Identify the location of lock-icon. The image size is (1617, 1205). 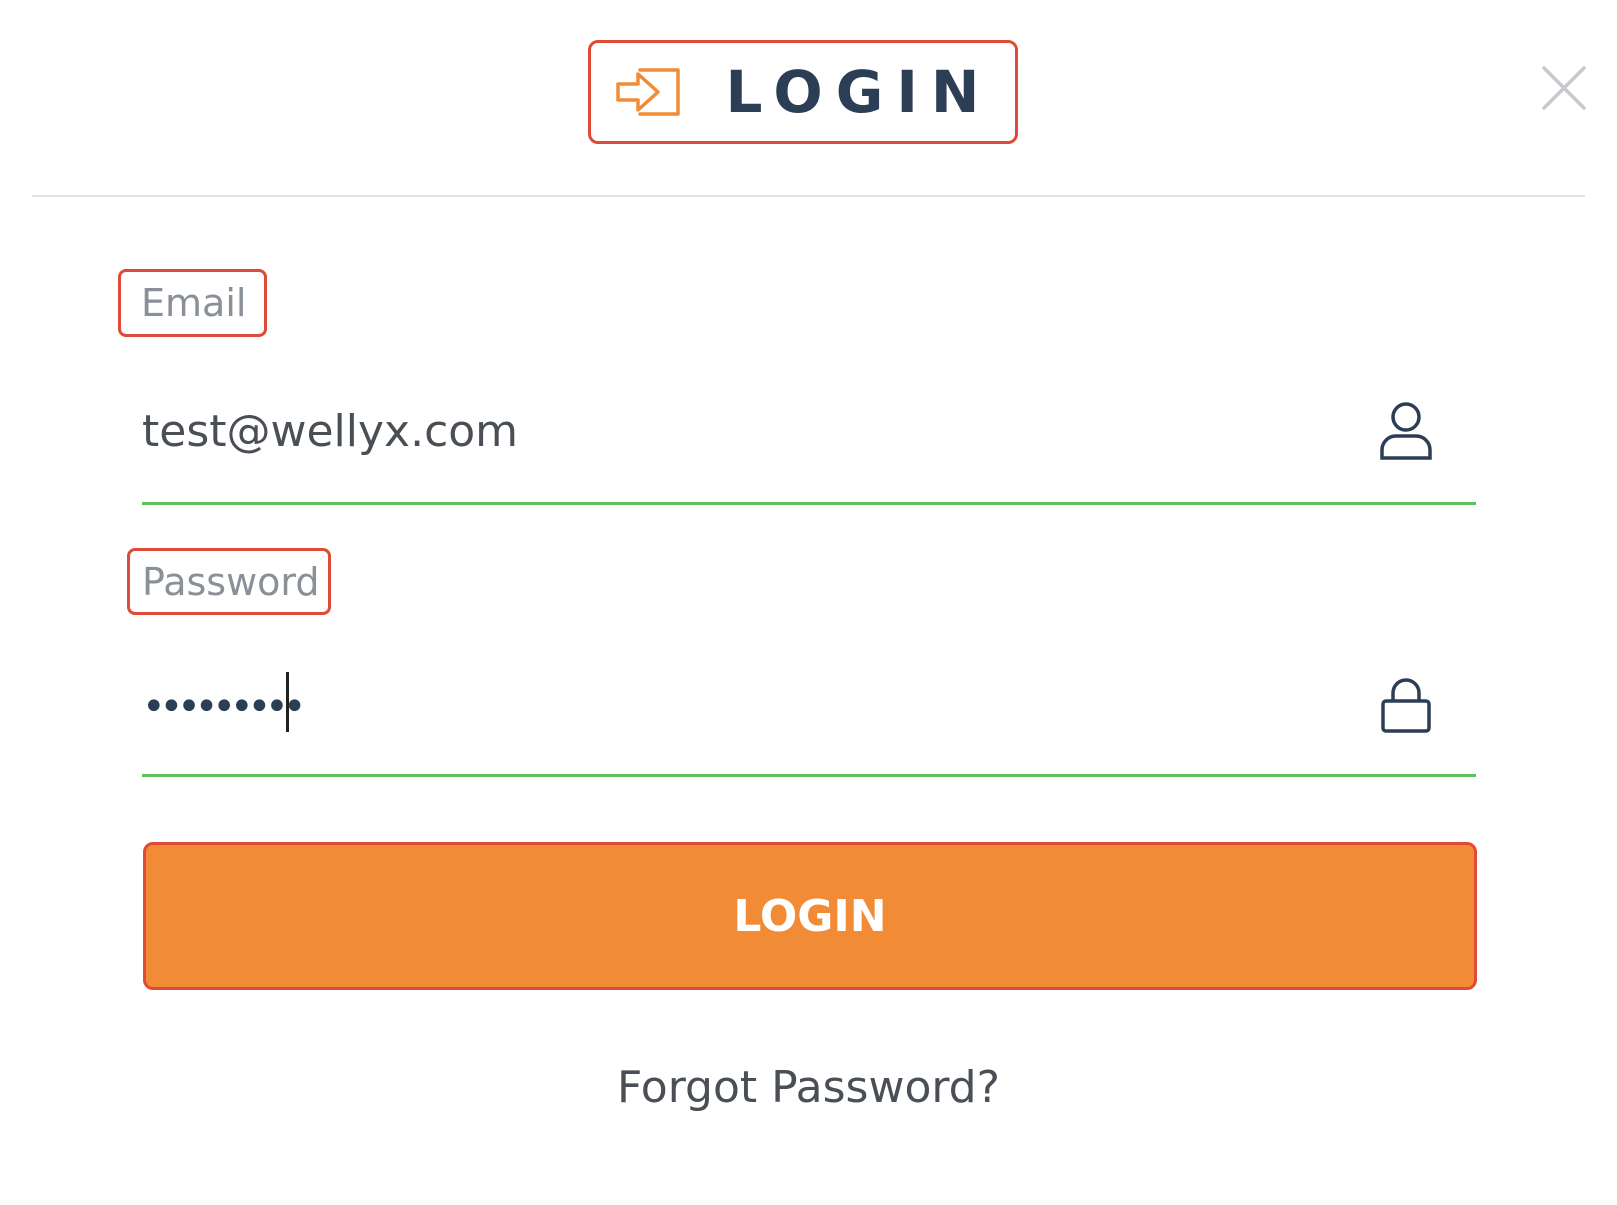
(1406, 707).